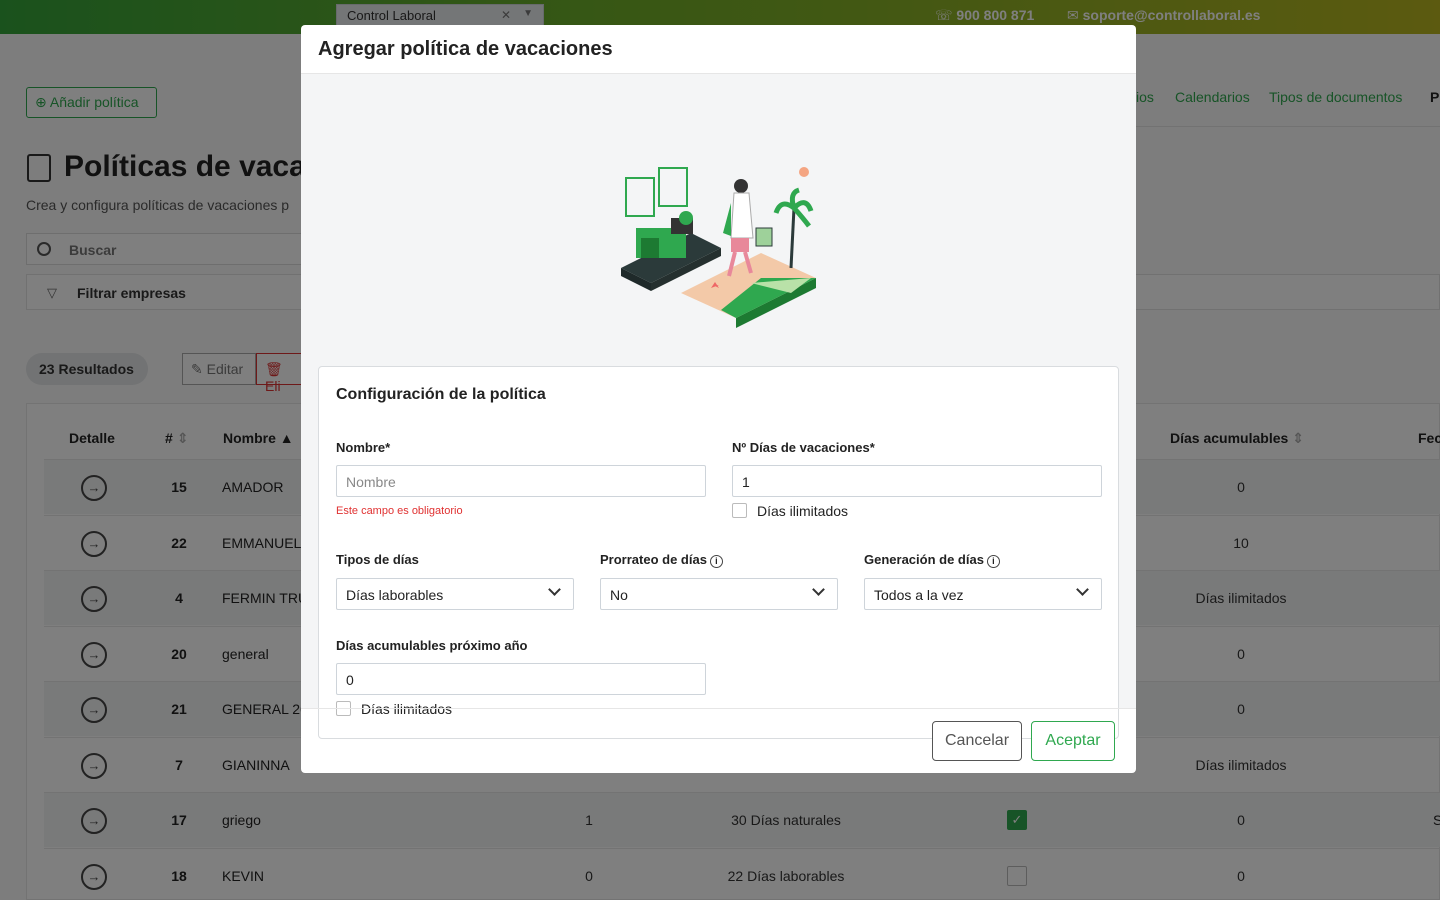  I want to click on dias-ilimitados-checkbox, so click(739, 510).